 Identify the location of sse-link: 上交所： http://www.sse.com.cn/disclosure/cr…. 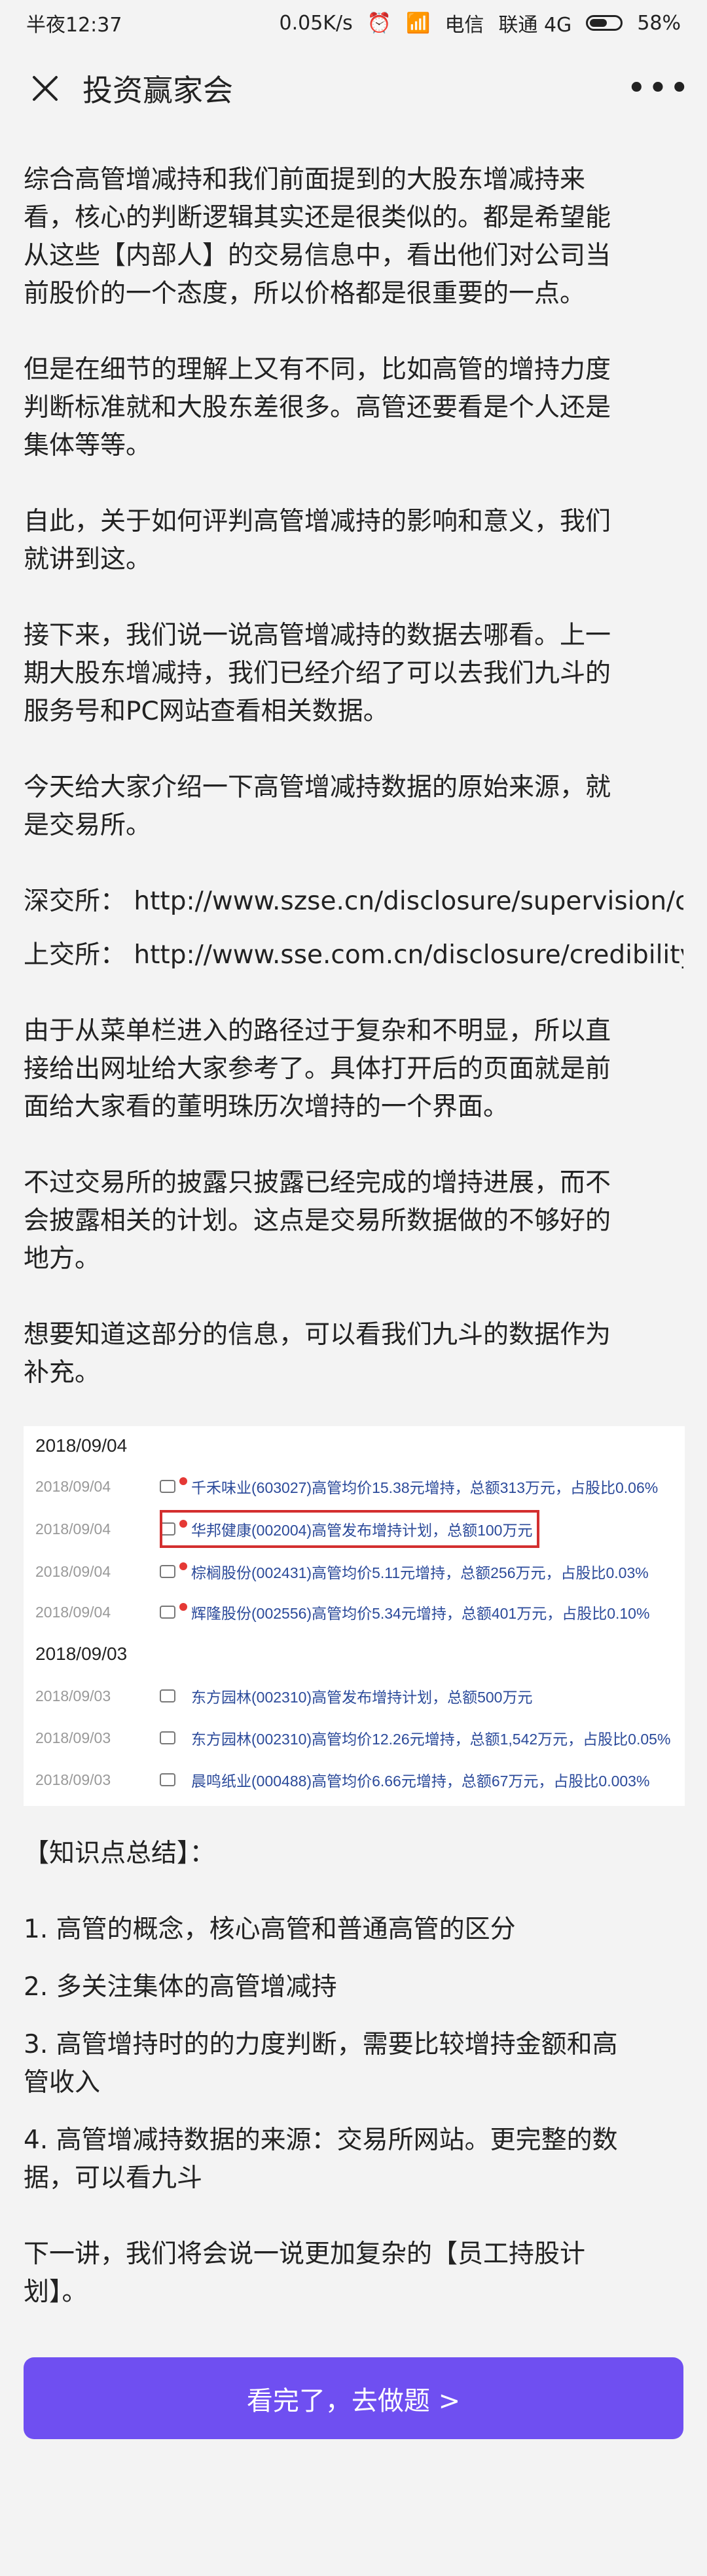
(353, 955).